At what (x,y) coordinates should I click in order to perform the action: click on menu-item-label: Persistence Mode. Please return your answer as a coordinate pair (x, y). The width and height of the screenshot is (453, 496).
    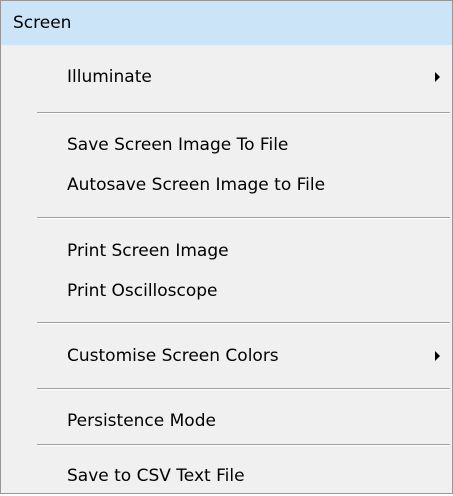
    Looking at the image, I should click on (141, 421).